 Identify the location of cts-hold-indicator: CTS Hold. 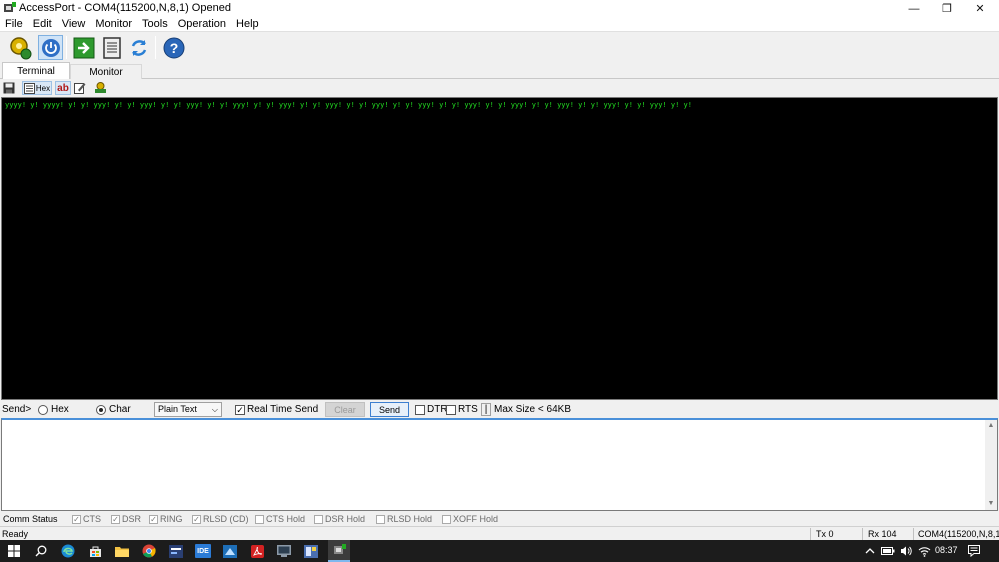
(280, 519).